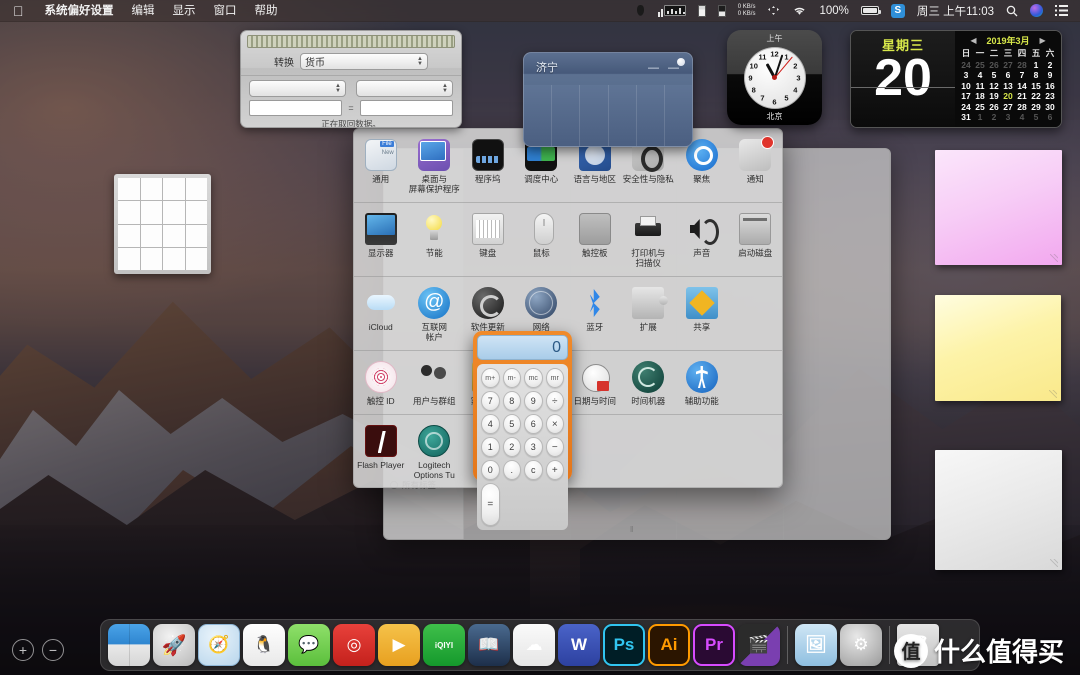 The image size is (1080, 675). Describe the element at coordinates (634, 529) in the screenshot. I see `finder-resize-grip: ‖` at that location.